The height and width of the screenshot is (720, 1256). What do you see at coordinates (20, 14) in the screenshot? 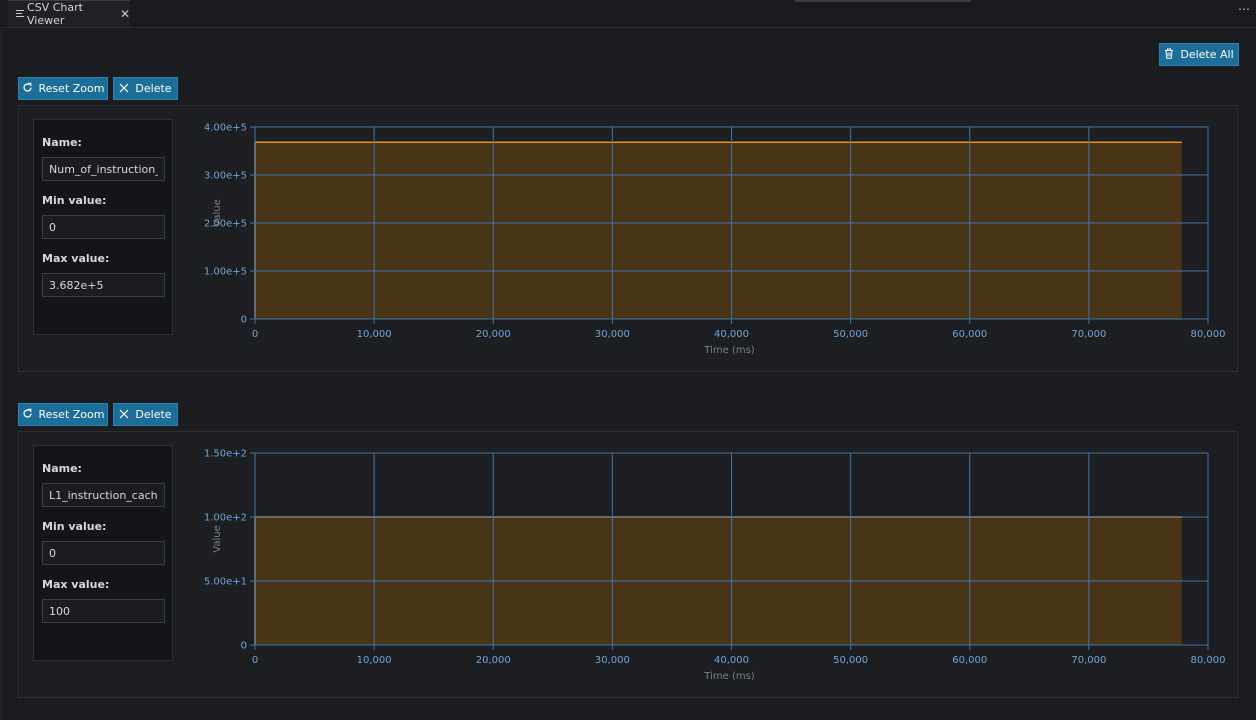
I see `preview-icon` at bounding box center [20, 14].